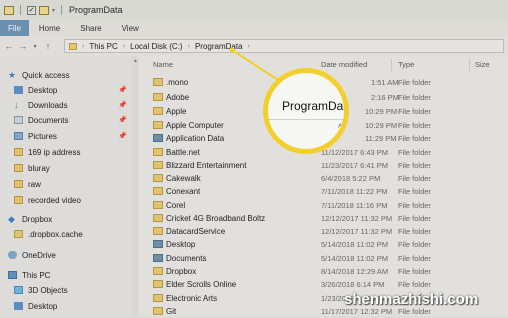 Image resolution: width=508 pixels, height=318 pixels. I want to click on callout-line, so click(255, 65).